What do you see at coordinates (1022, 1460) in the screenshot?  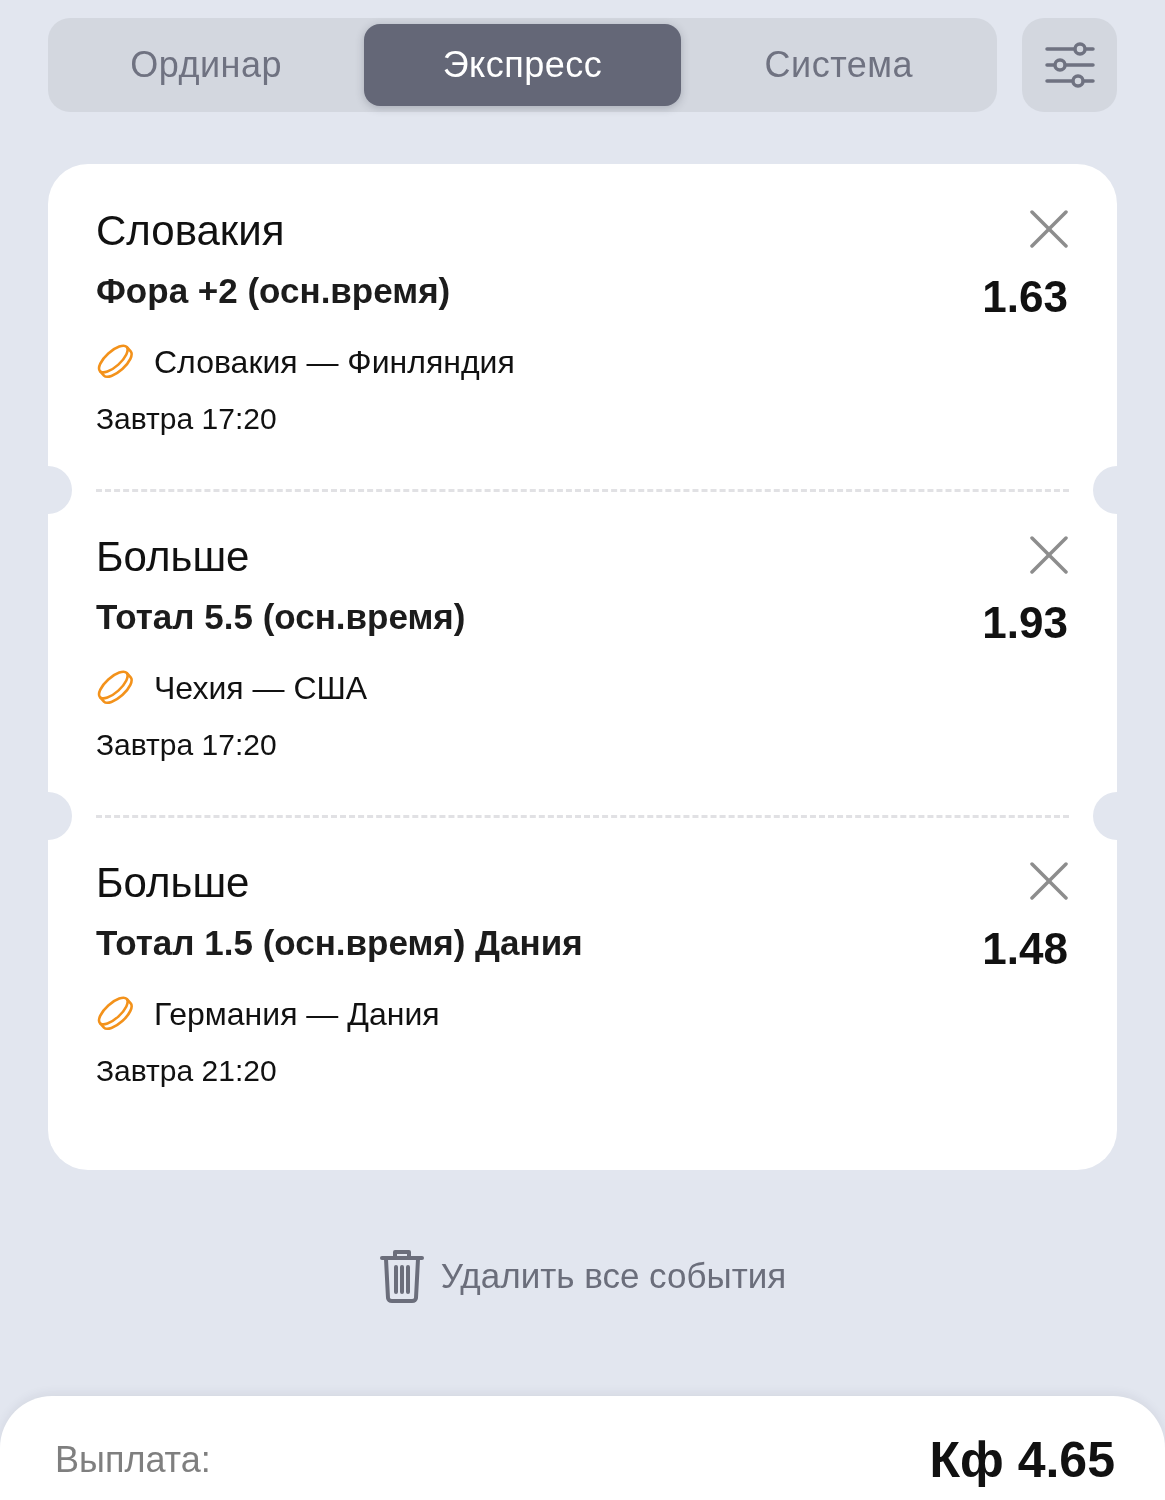 I see `total-coefficient: Кф 4.65` at bounding box center [1022, 1460].